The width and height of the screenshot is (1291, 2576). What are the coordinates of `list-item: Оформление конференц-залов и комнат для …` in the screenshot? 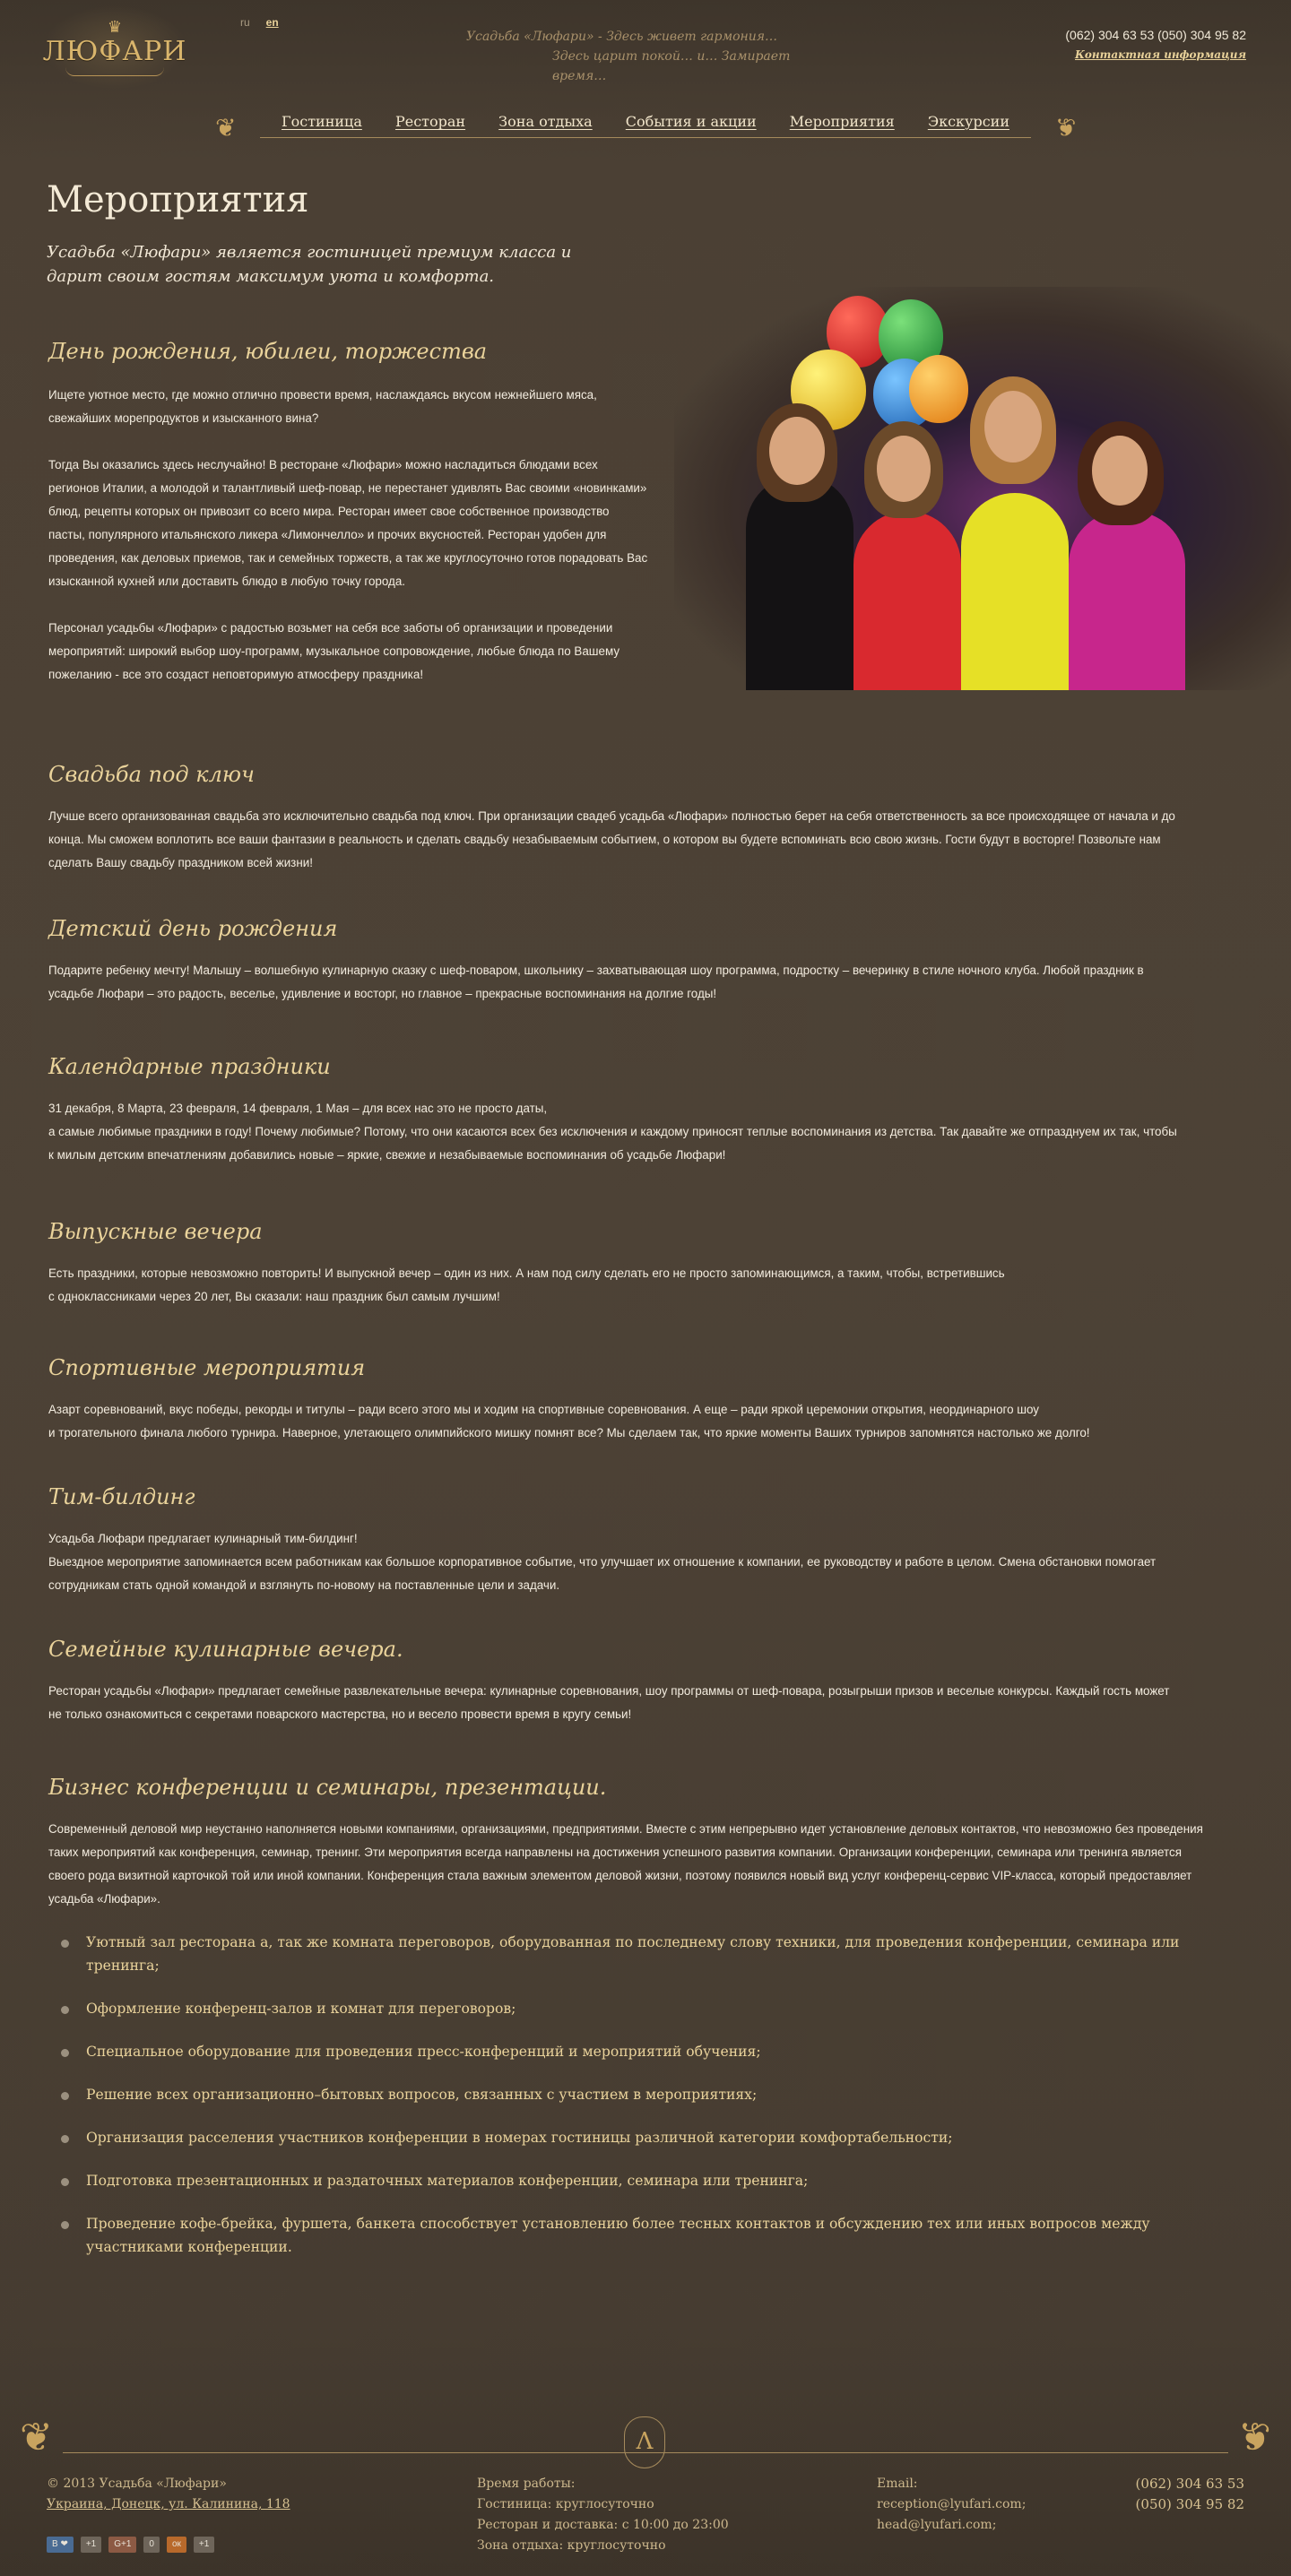 It's located at (627, 2008).